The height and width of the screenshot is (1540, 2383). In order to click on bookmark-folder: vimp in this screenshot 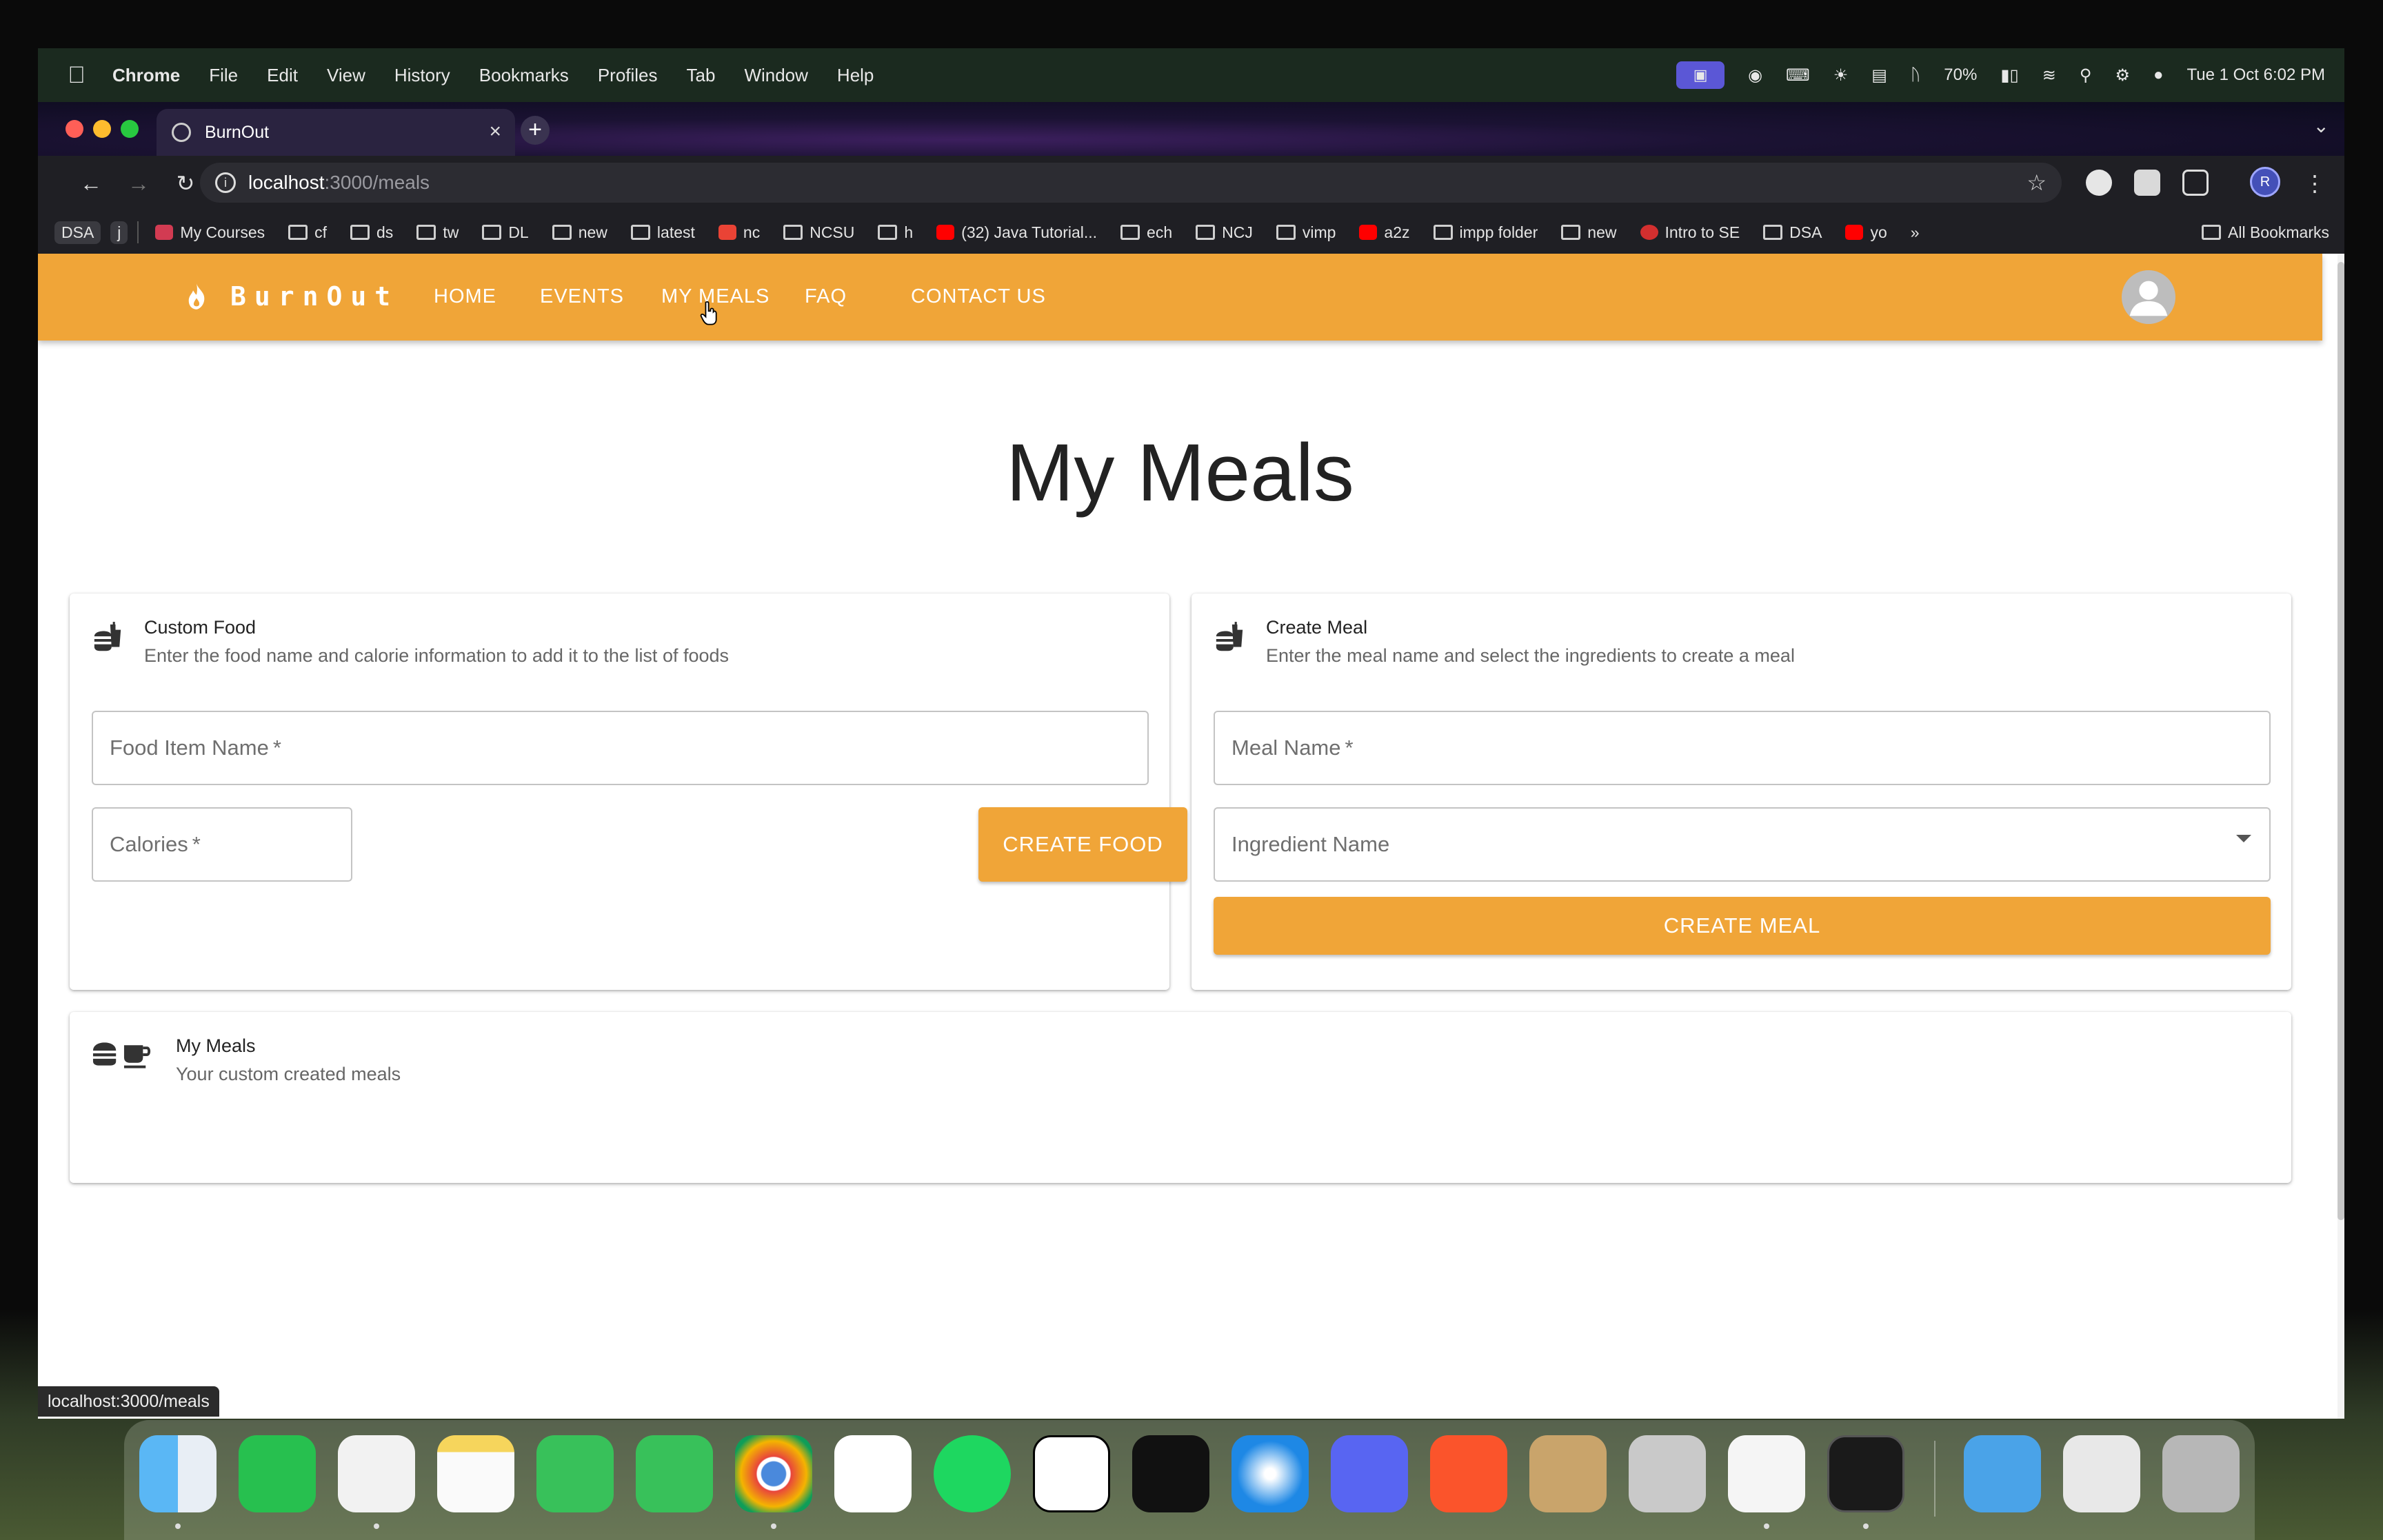, I will do `click(1306, 233)`.